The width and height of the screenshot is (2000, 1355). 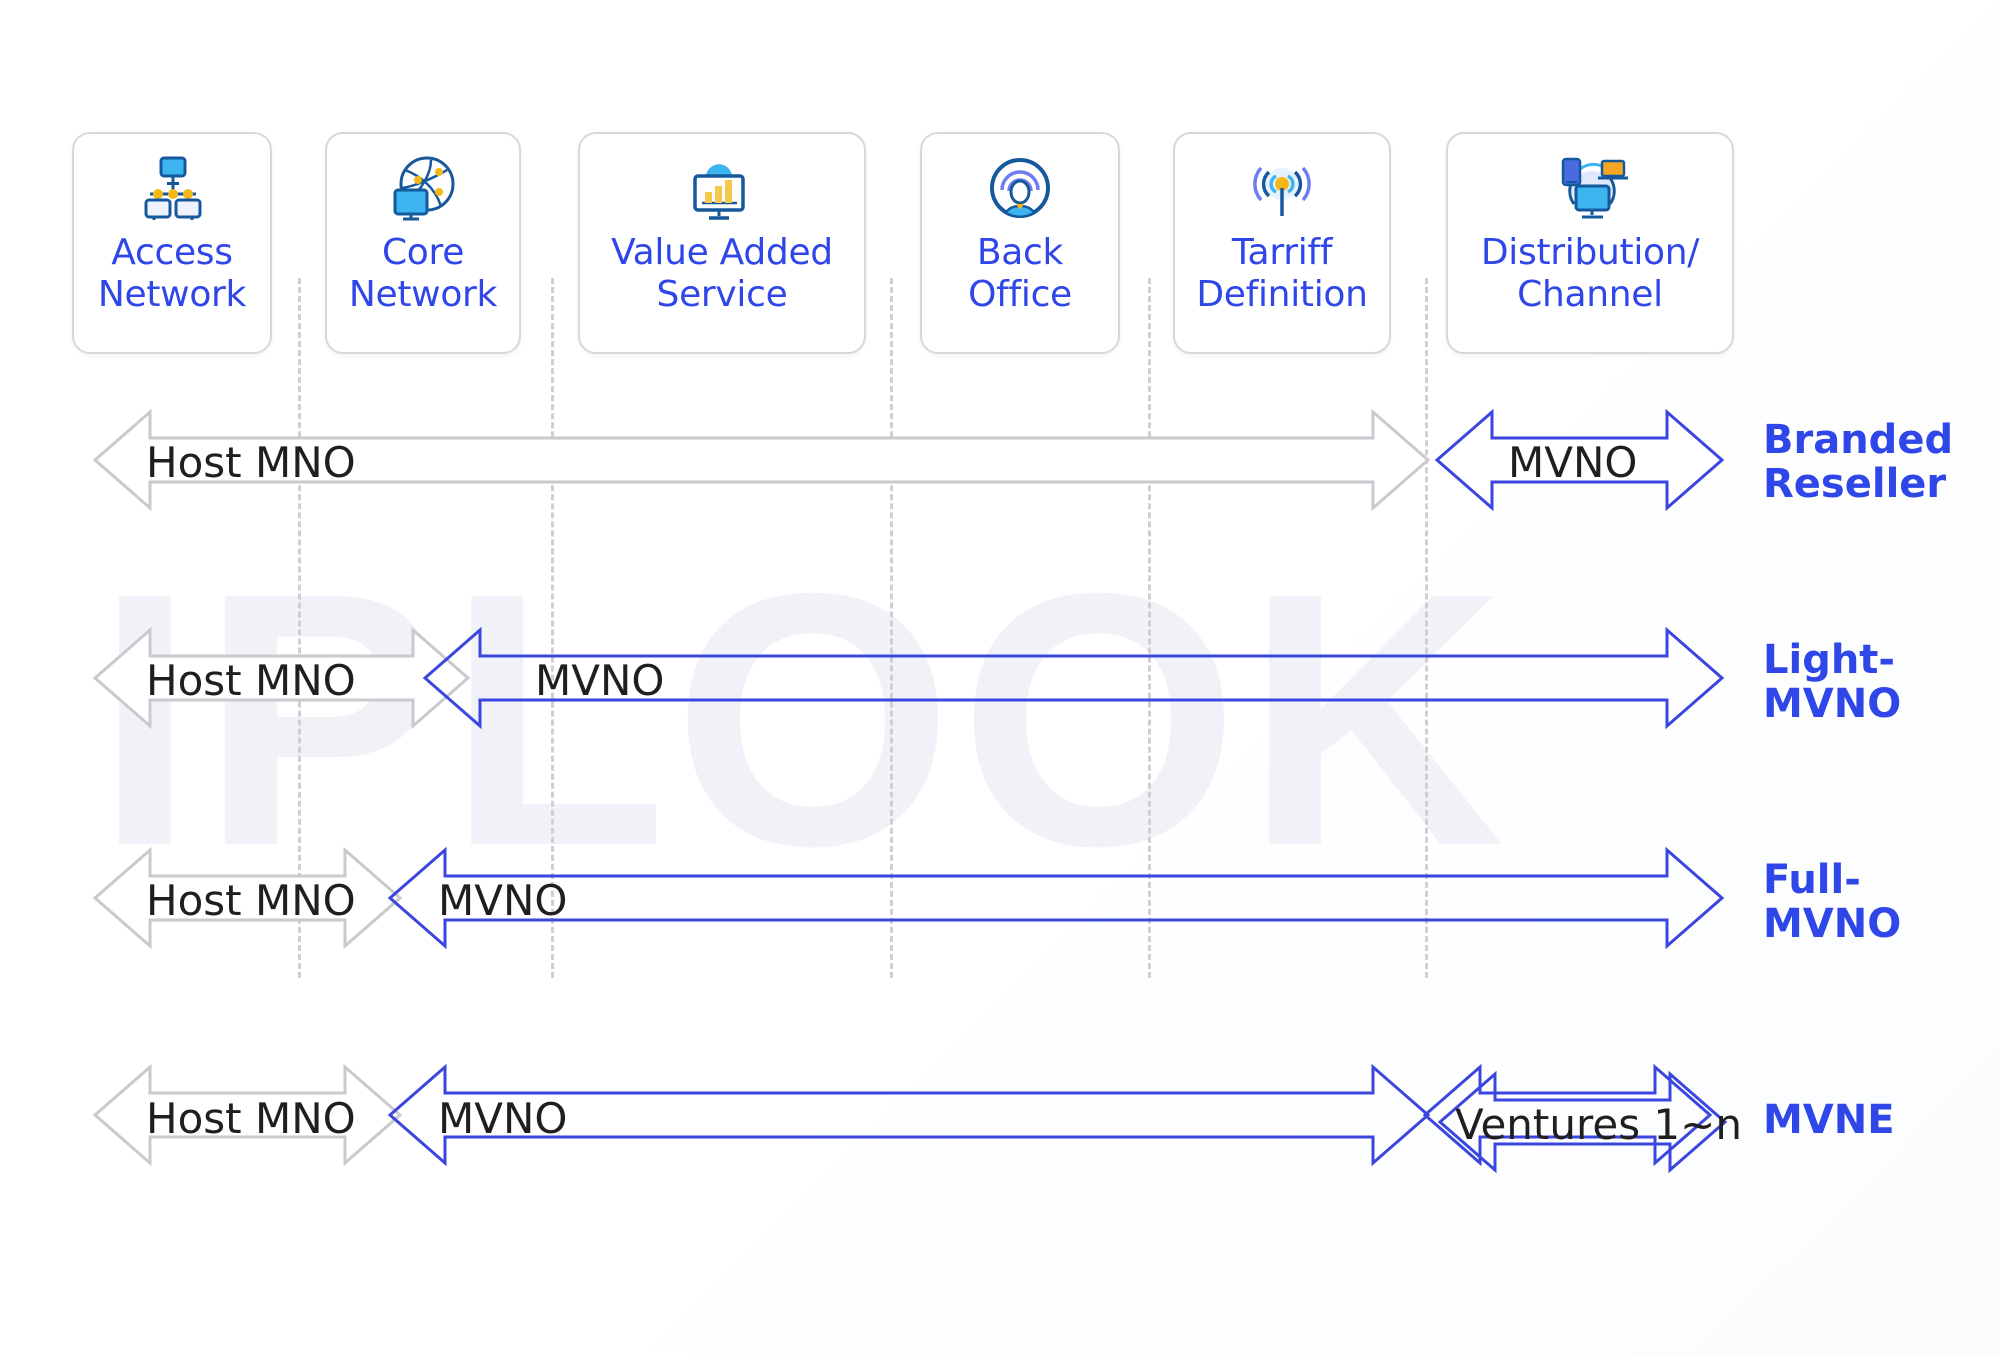 What do you see at coordinates (1000, 1117) in the screenshot?
I see `row-mvne: Host MNO MVNO Ventures 1~n` at bounding box center [1000, 1117].